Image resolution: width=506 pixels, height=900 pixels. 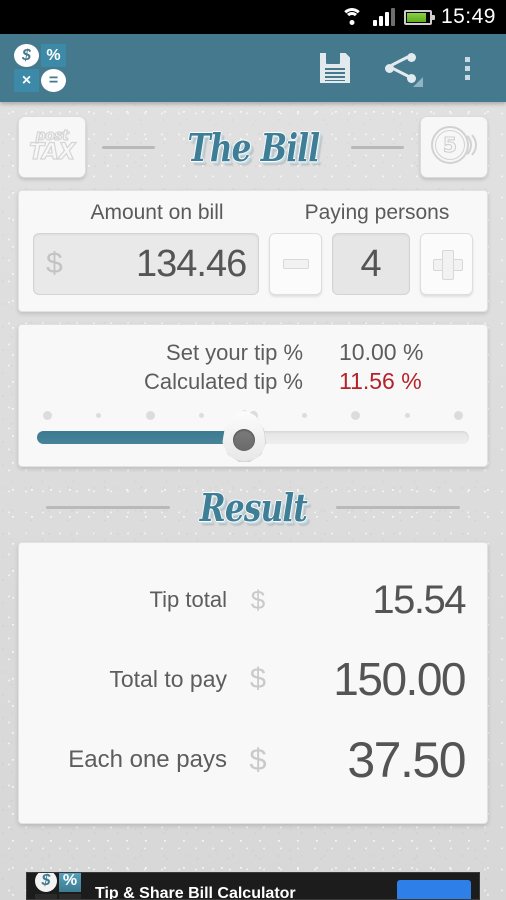 What do you see at coordinates (141, 437) in the screenshot?
I see `slider-fill` at bounding box center [141, 437].